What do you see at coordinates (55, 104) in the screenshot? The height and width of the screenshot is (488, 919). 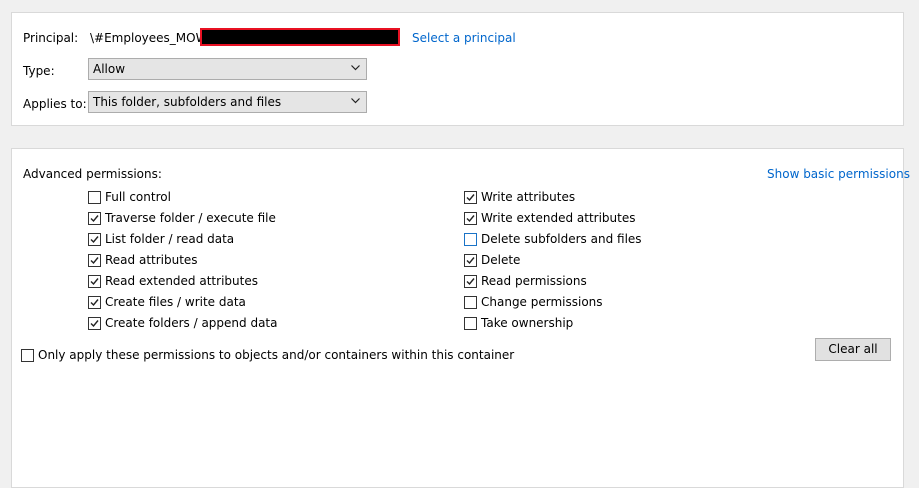 I see `applies-to-label: Applies to:` at bounding box center [55, 104].